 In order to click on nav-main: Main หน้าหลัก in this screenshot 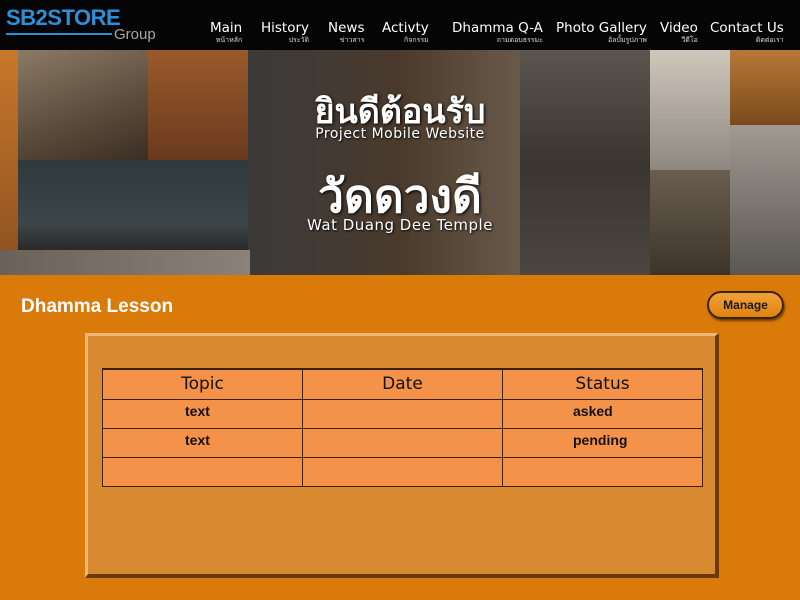, I will do `click(226, 32)`.